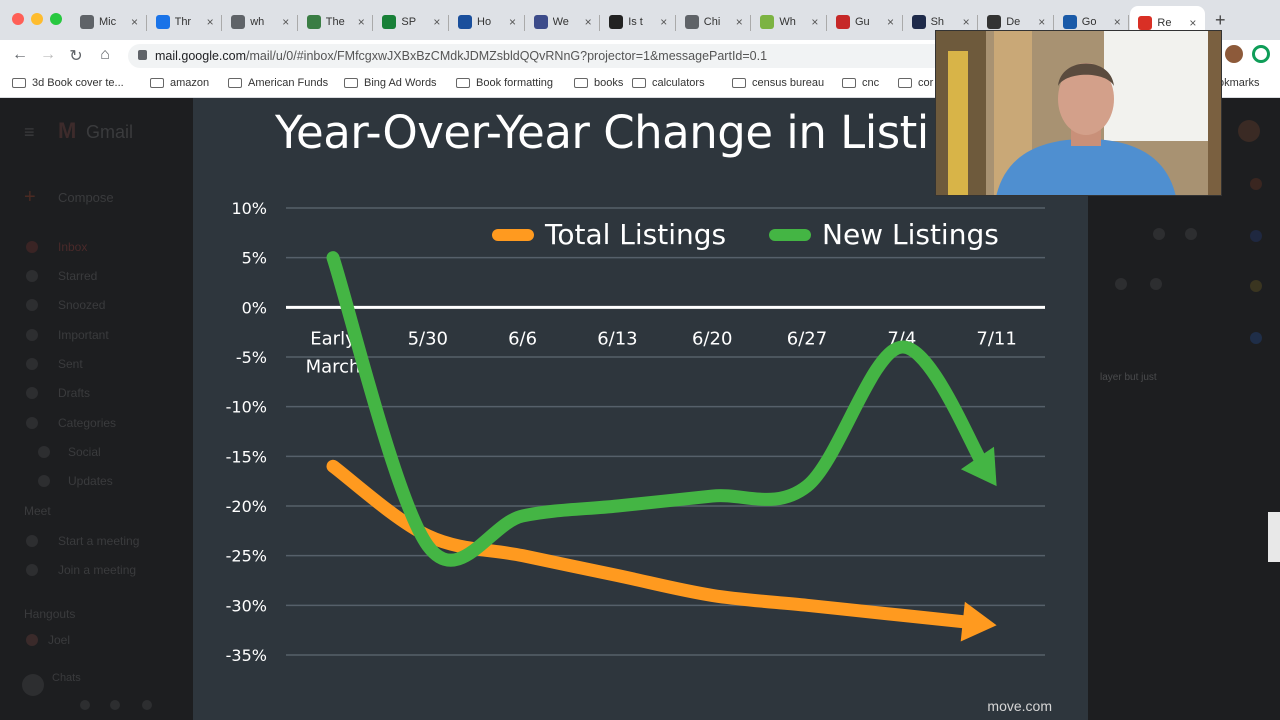 The height and width of the screenshot is (720, 1280). I want to click on contacts-icon, so click(1256, 338).